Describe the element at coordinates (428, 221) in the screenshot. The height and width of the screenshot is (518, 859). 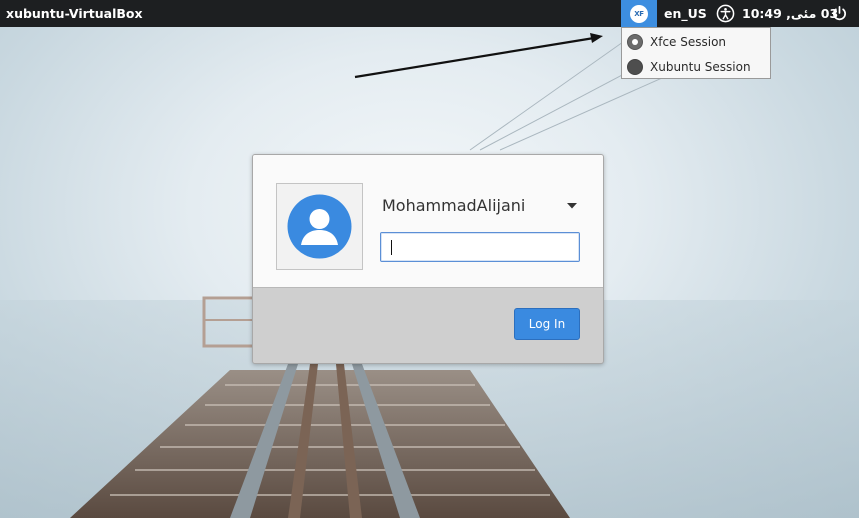
I see `login-dialog-body: MohammadAlijani` at that location.